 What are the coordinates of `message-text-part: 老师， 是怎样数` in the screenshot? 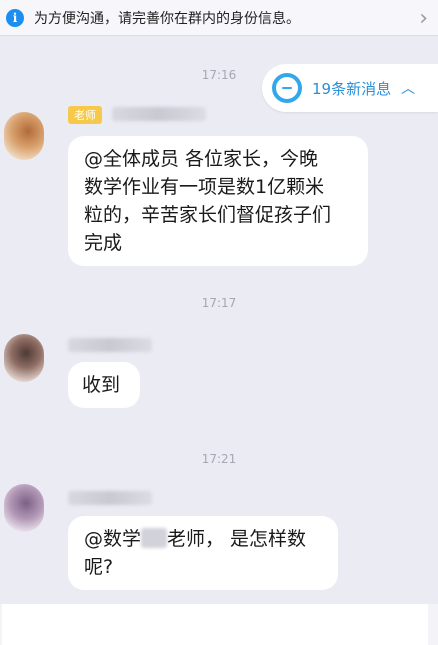 It's located at (237, 539).